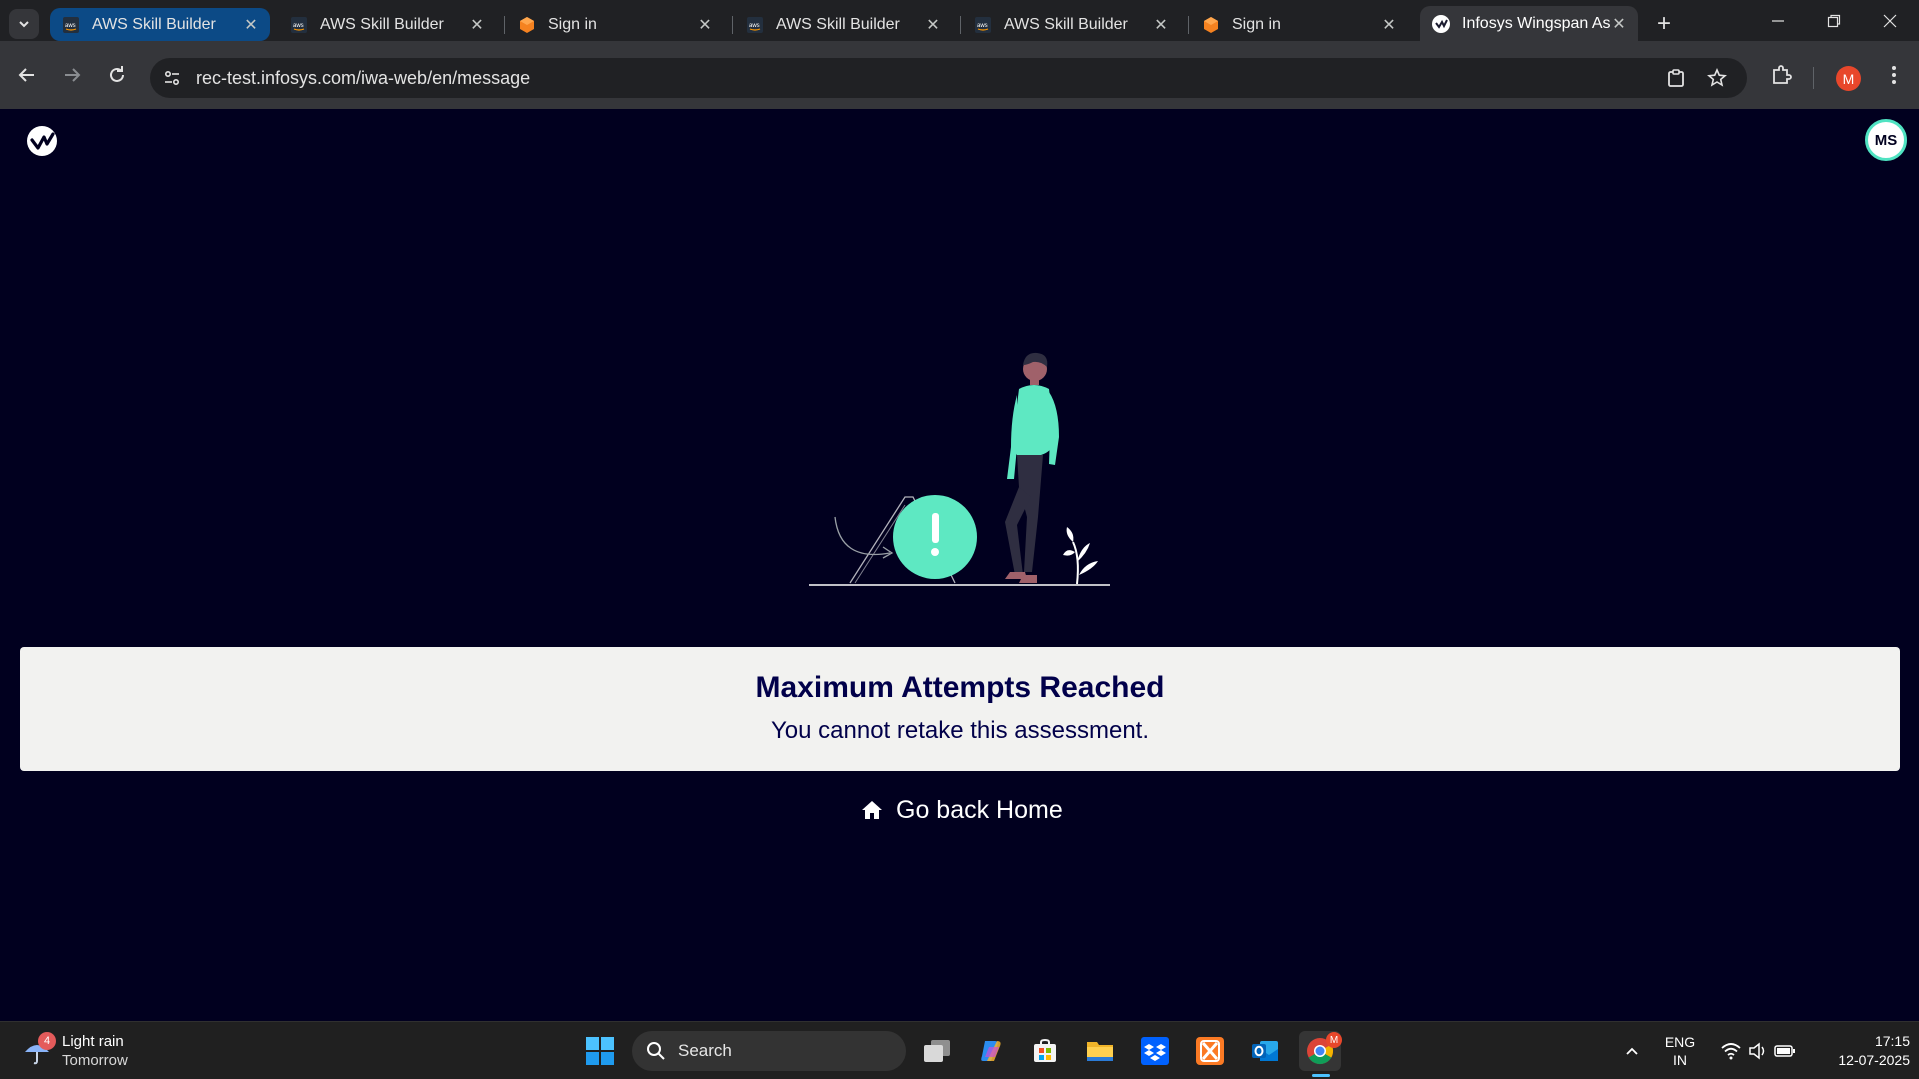 The width and height of the screenshot is (1919, 1079). Describe the element at coordinates (117, 75) in the screenshot. I see `reload-button` at that location.